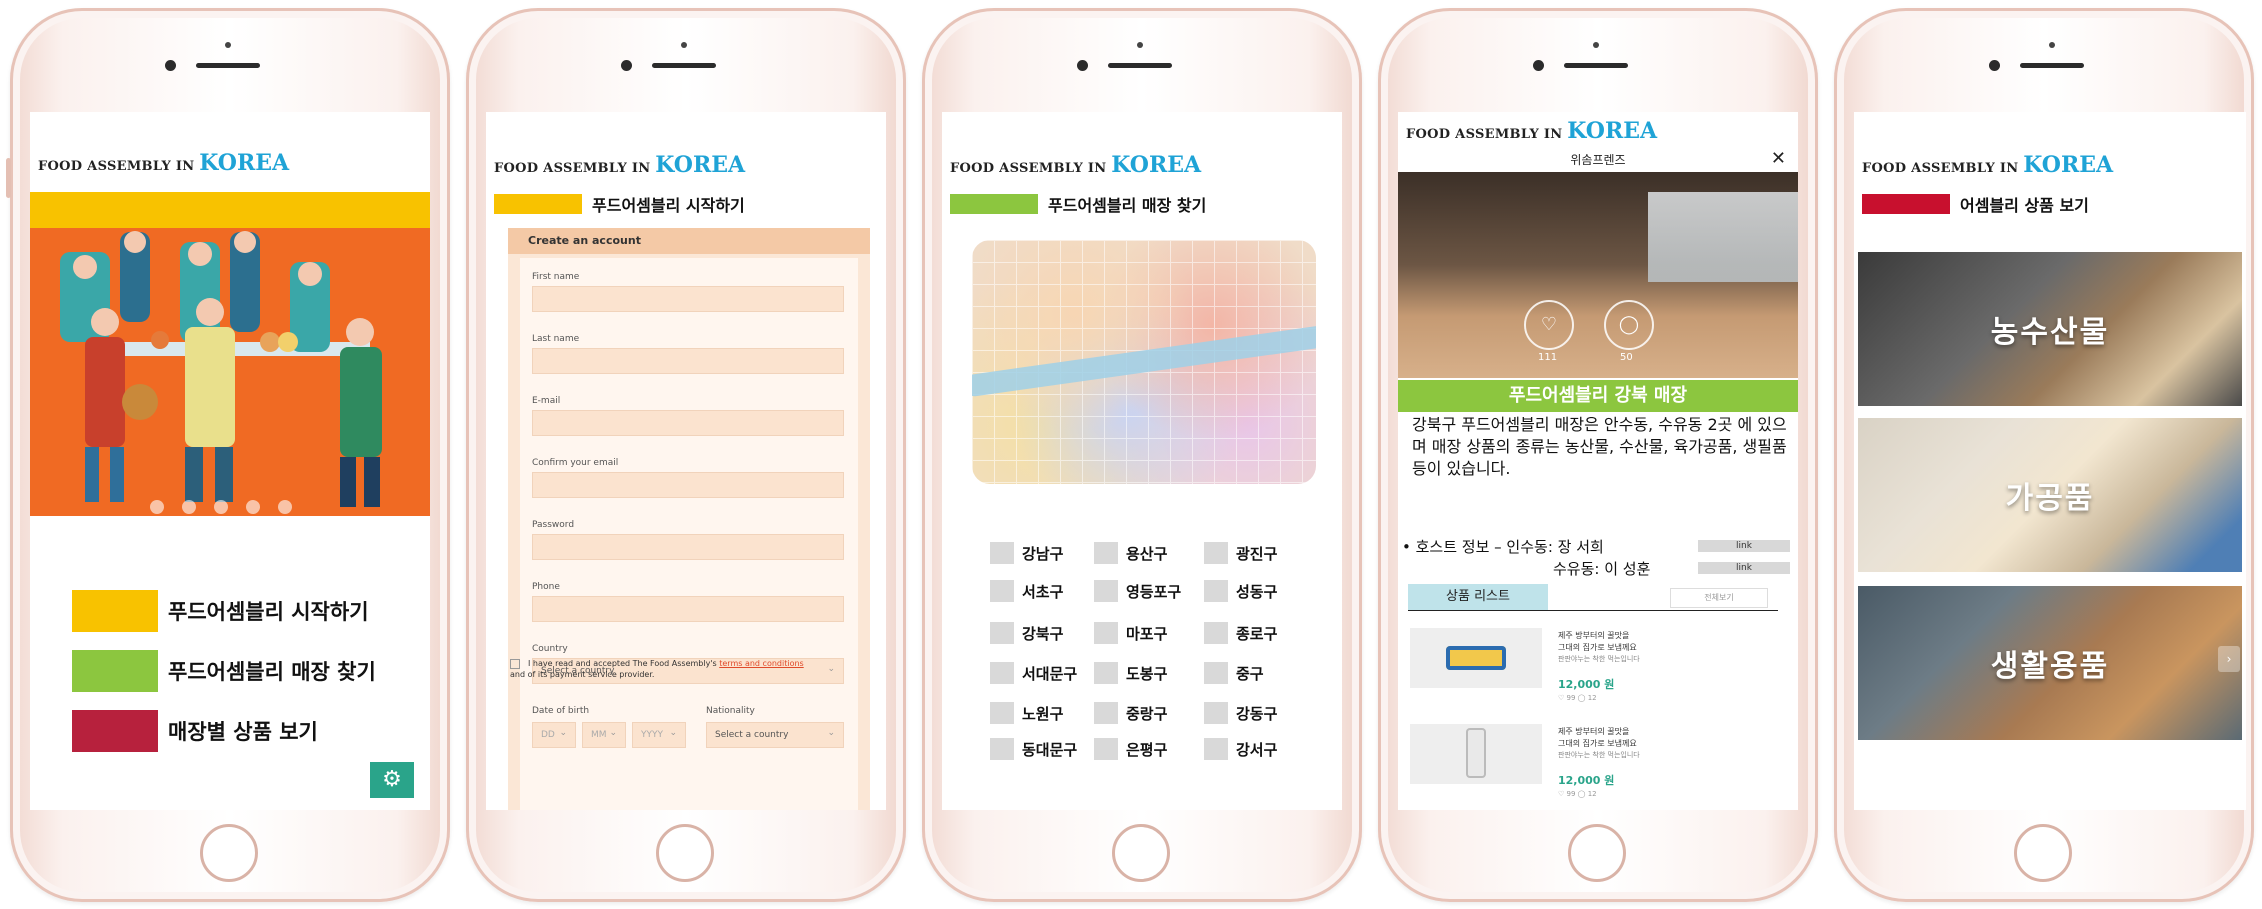  What do you see at coordinates (1130, 673) in the screenshot?
I see `district-dobong: 도봉구` at bounding box center [1130, 673].